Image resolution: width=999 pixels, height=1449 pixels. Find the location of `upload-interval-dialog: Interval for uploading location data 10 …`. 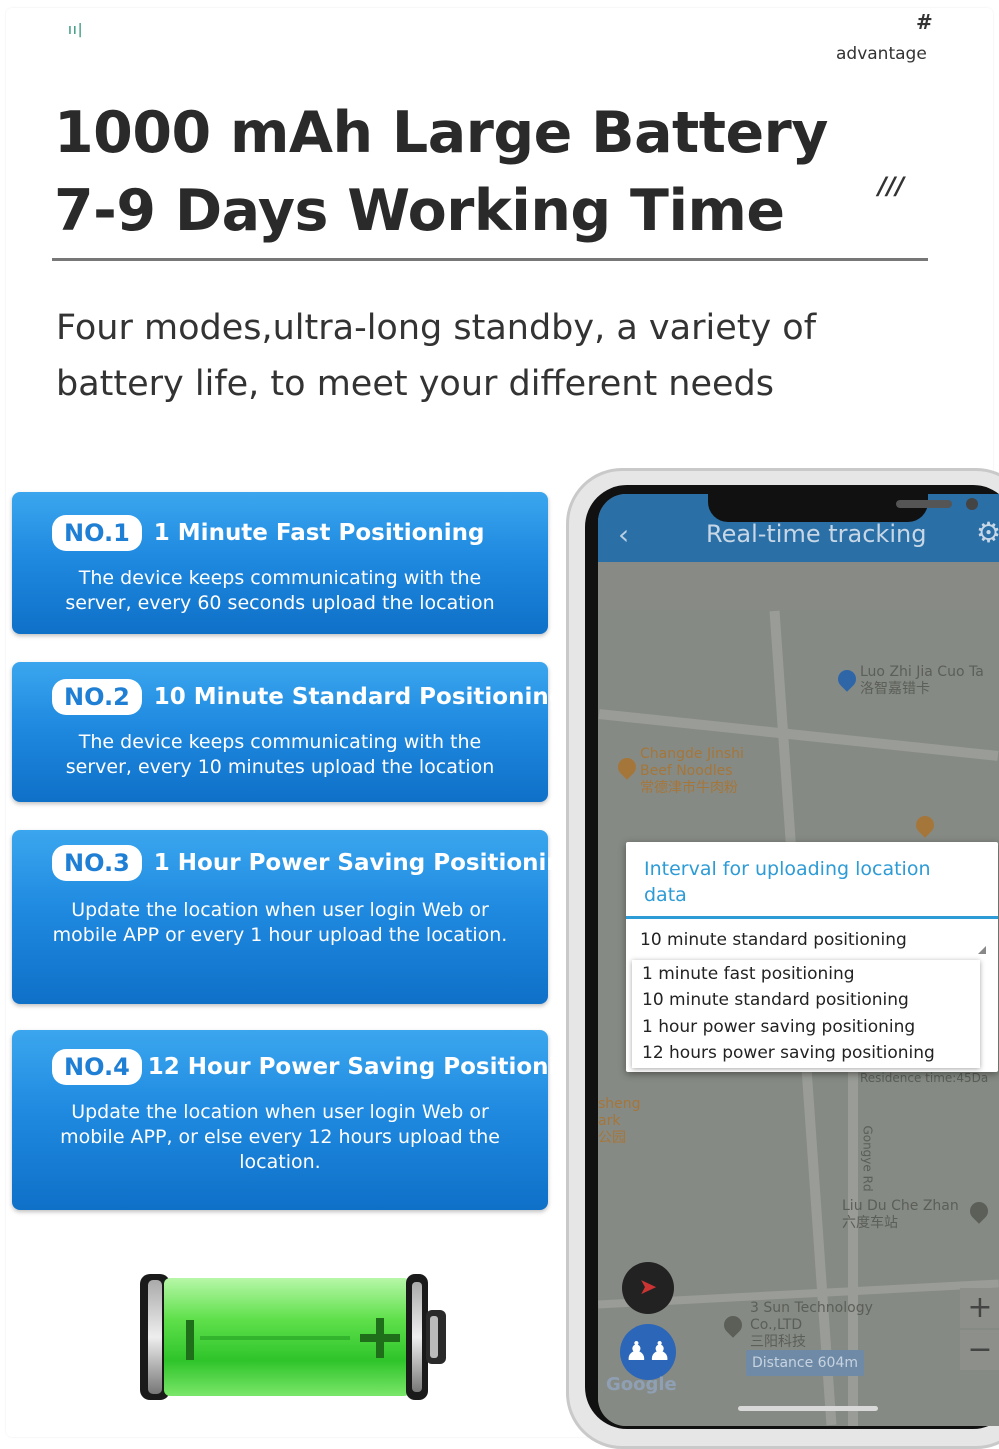

upload-interval-dialog: Interval for uploading location data 10 … is located at coordinates (812, 957).